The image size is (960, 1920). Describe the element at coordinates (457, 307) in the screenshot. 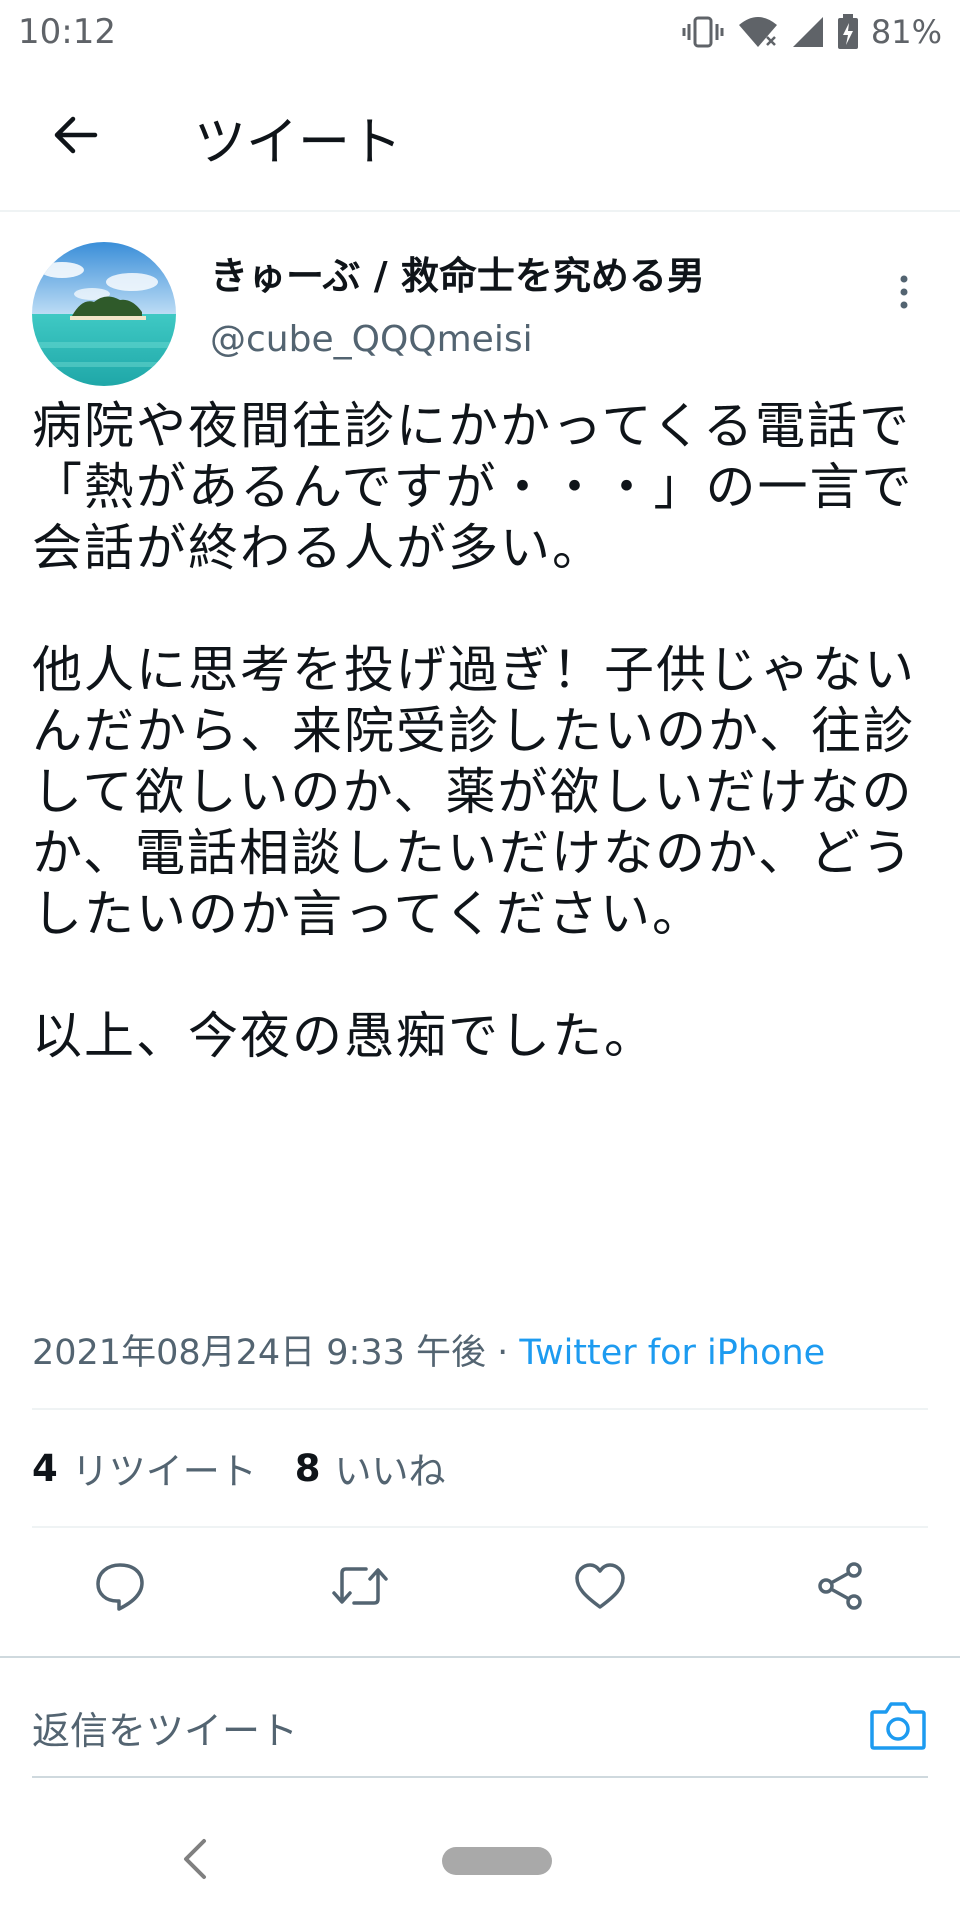

I see `author-names: きゅーぶ / 救命士を究める男 @cube_QQQmeisi` at that location.